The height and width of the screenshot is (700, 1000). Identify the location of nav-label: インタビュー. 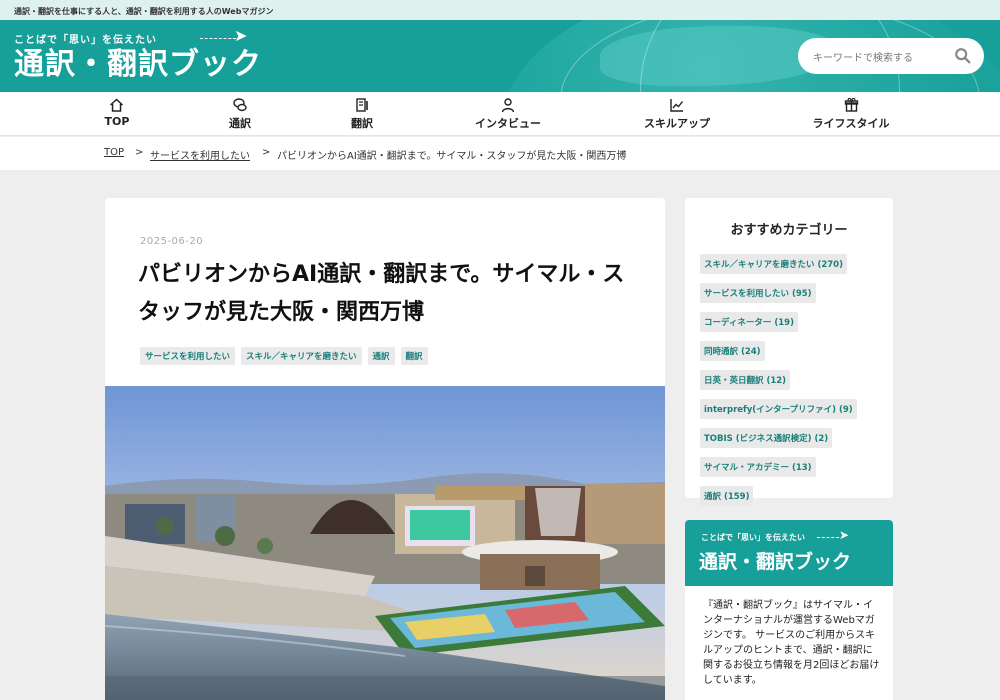
(508, 123).